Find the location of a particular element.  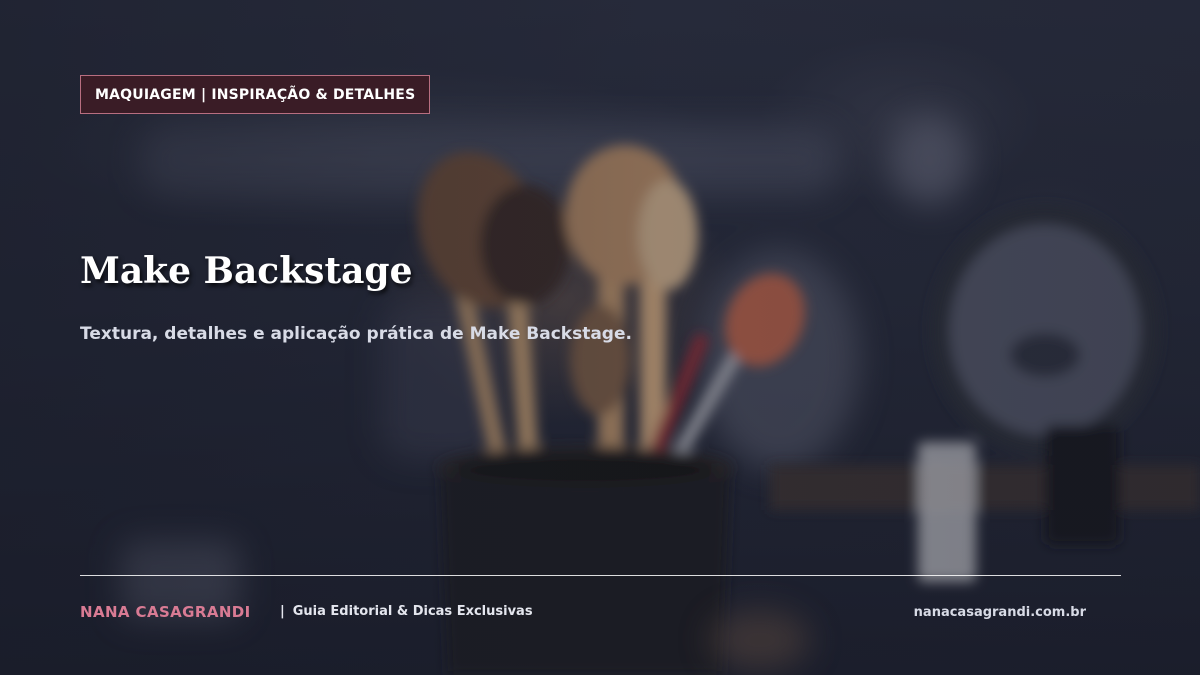

page-title: Make Backstage is located at coordinates (246, 271).